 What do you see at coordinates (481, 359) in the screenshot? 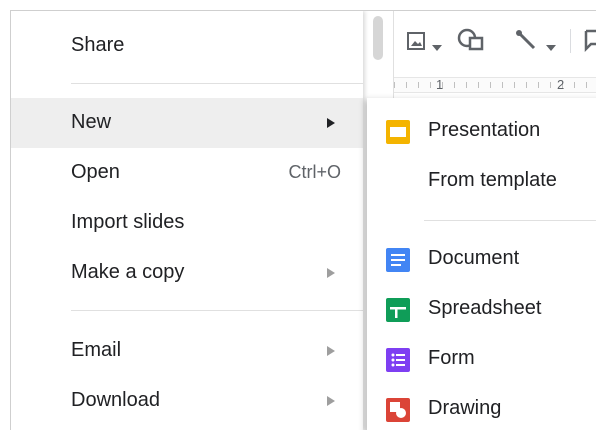
I see `submenu-item-form: Form` at bounding box center [481, 359].